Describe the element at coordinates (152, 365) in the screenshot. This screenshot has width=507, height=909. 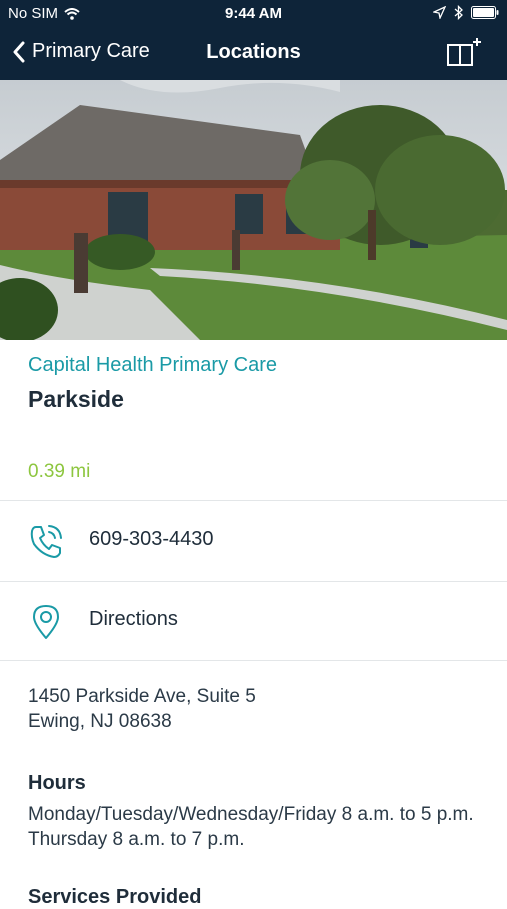
I see `organization-name: Capital Health Primary Care` at that location.